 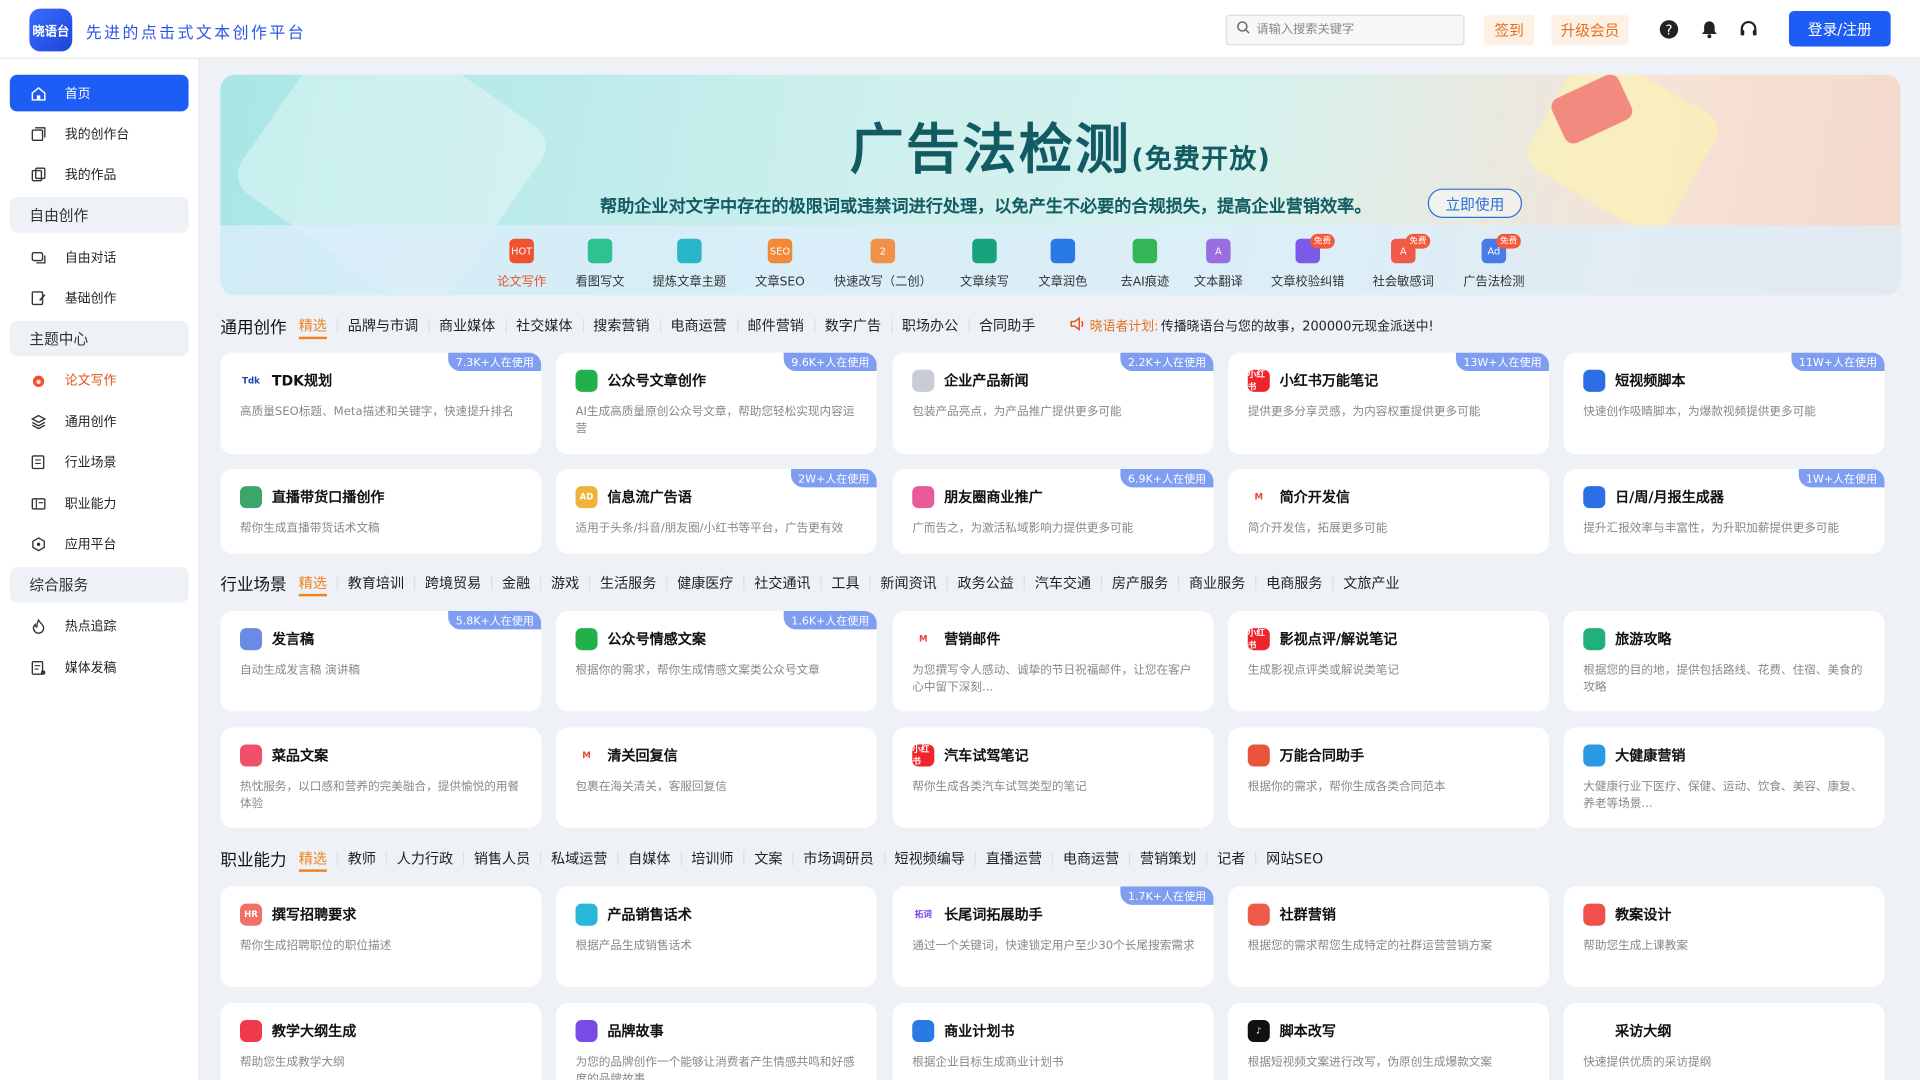 What do you see at coordinates (781, 583) in the screenshot?
I see `category-chip: 社交通讯` at bounding box center [781, 583].